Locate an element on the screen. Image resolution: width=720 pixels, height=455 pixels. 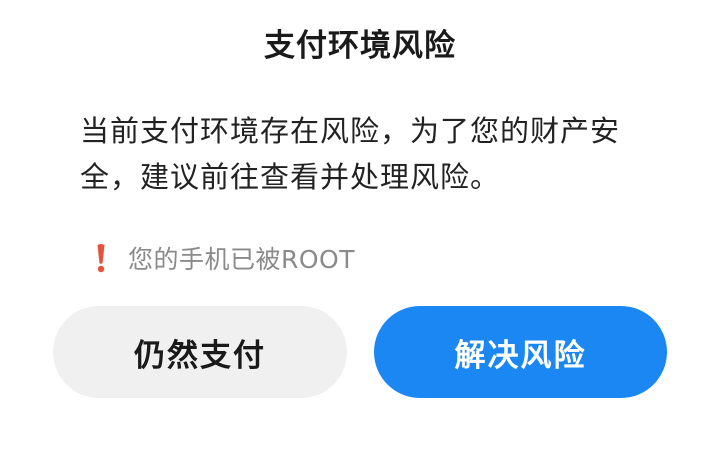
resolve-risk-button: 解决风险 is located at coordinates (520, 352).